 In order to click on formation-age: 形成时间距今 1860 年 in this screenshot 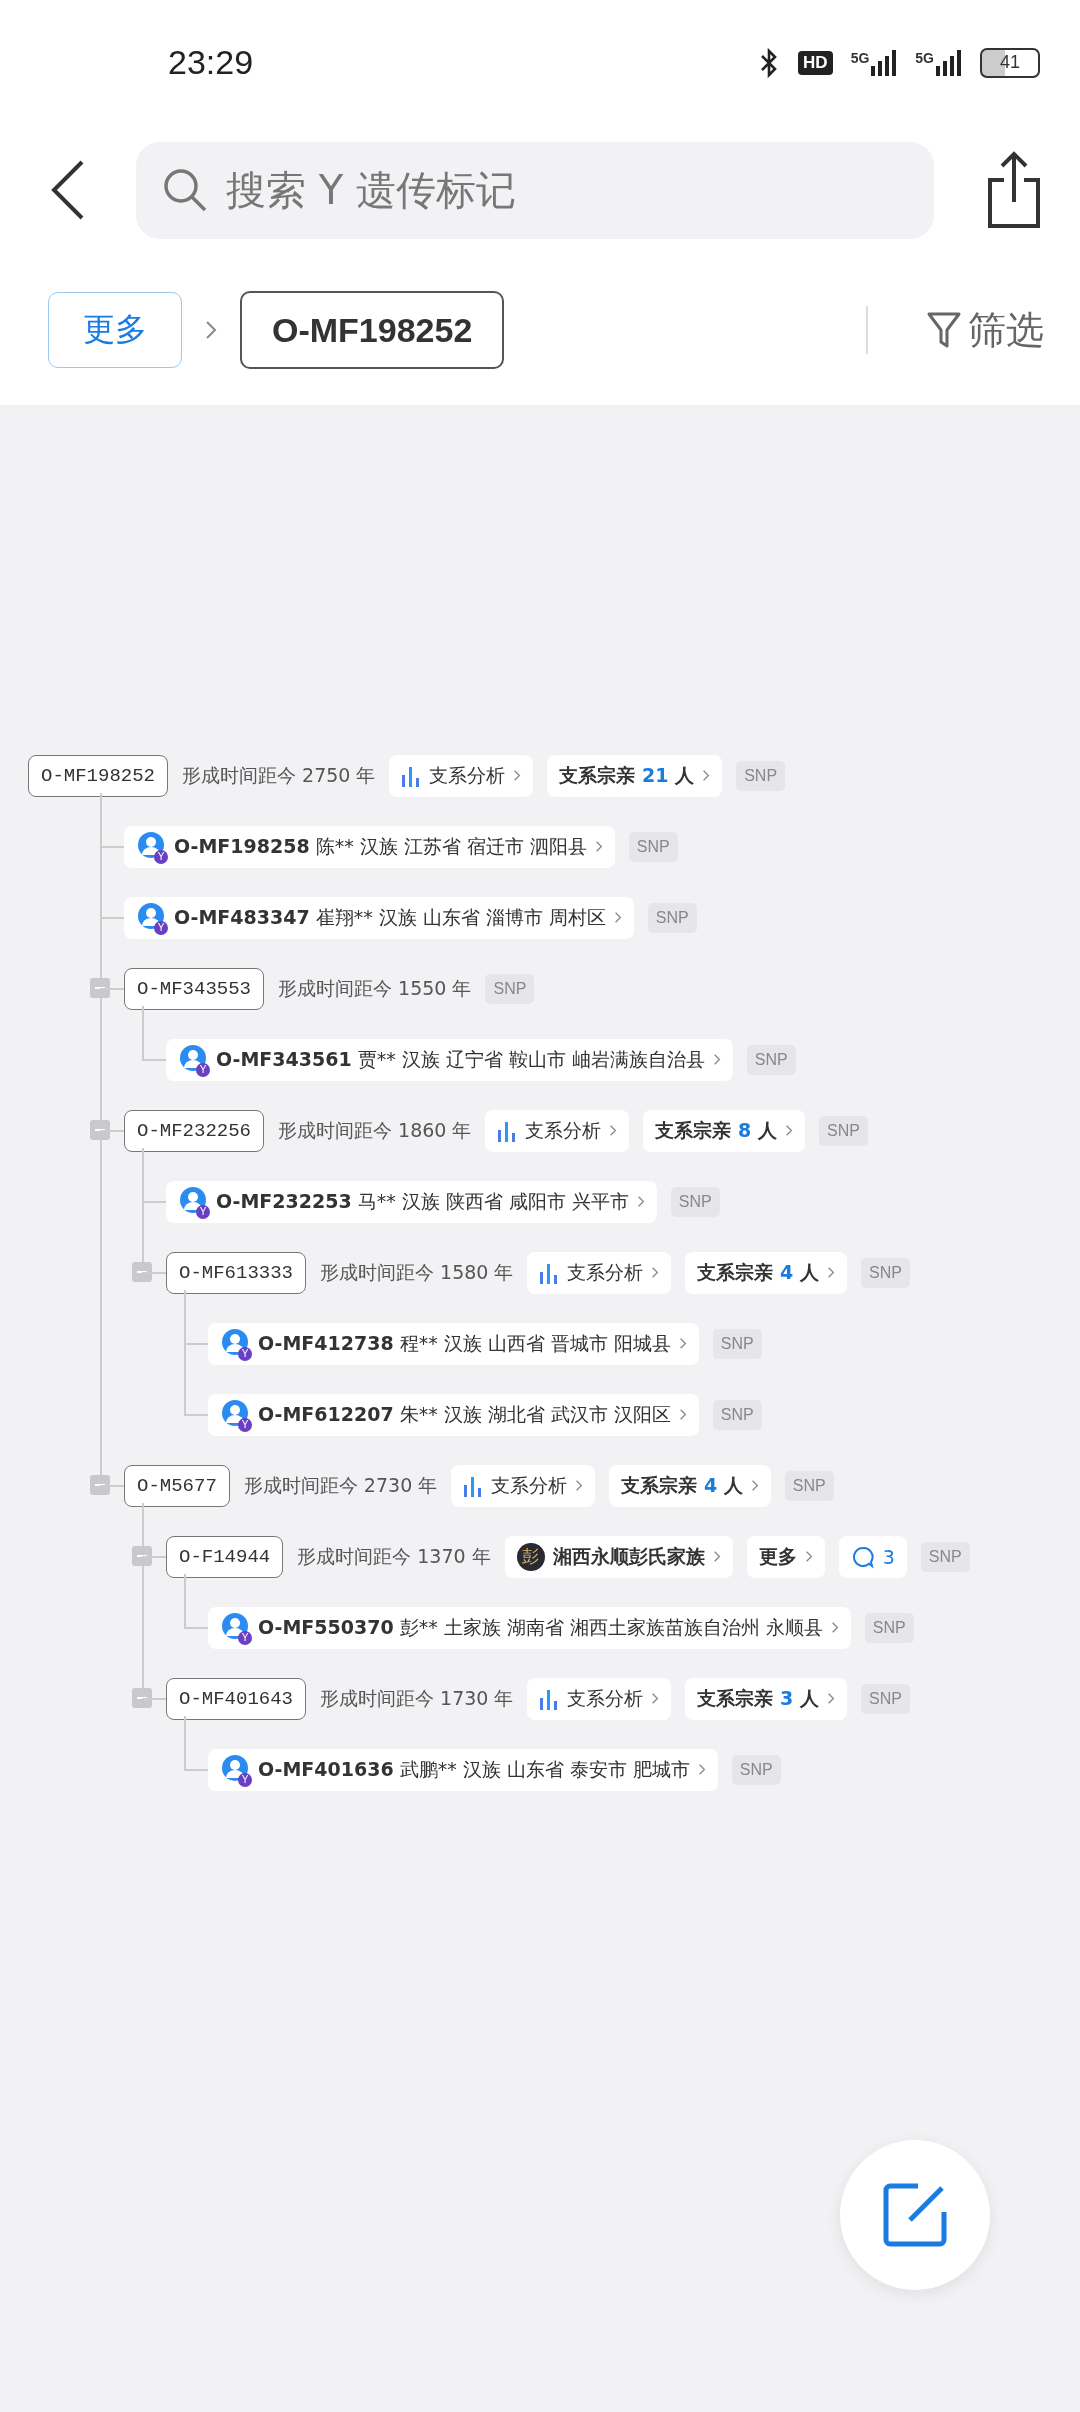, I will do `click(375, 1130)`.